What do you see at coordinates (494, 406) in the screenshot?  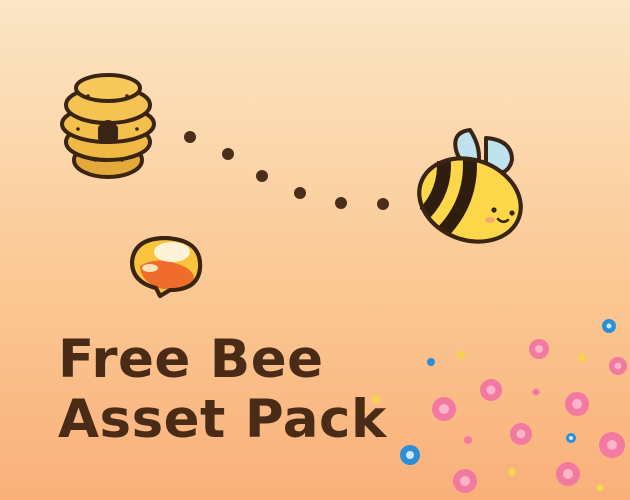 I see `flower-patch` at bounding box center [494, 406].